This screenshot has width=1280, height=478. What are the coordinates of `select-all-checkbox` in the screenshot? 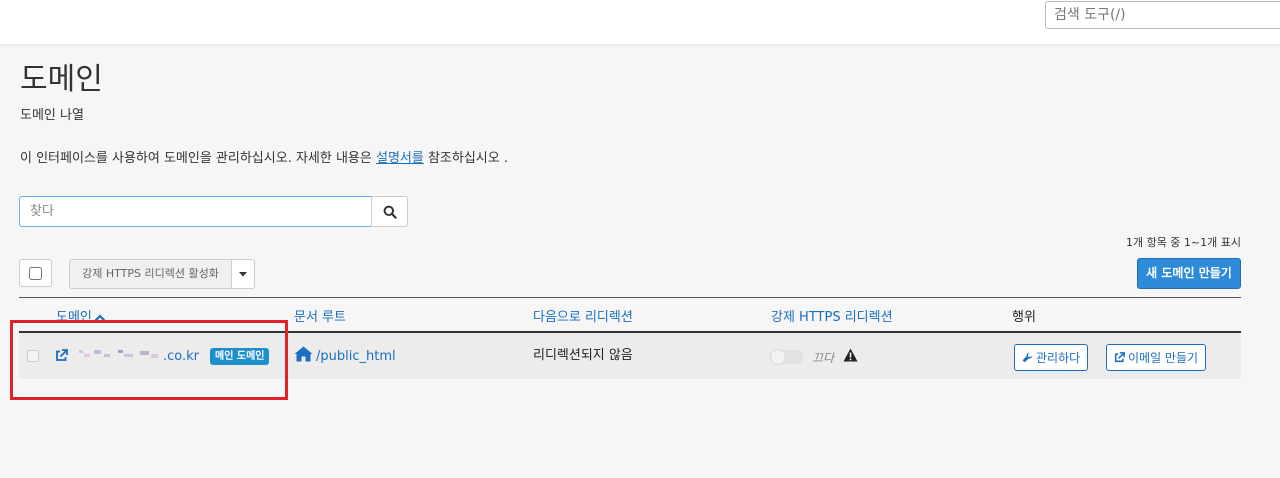 It's located at (35, 273).